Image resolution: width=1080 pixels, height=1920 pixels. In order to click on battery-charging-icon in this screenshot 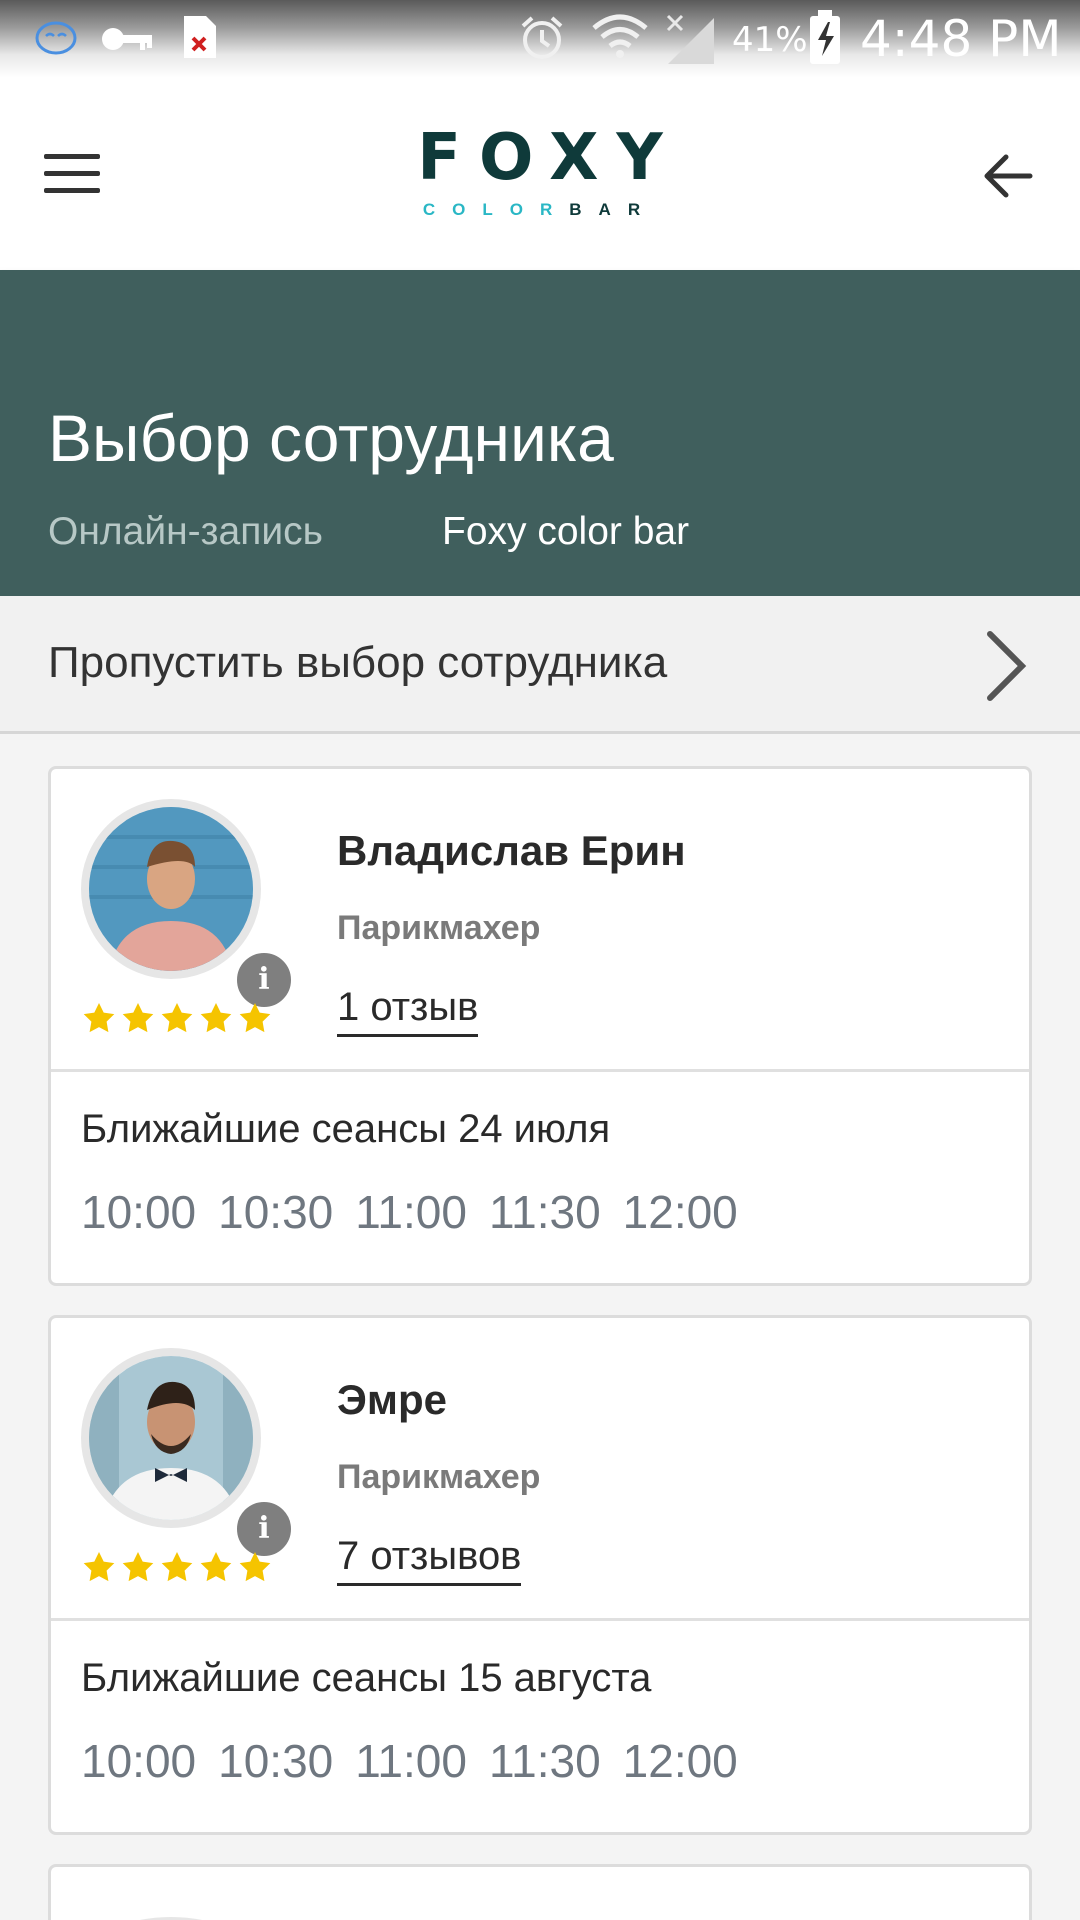, I will do `click(825, 37)`.